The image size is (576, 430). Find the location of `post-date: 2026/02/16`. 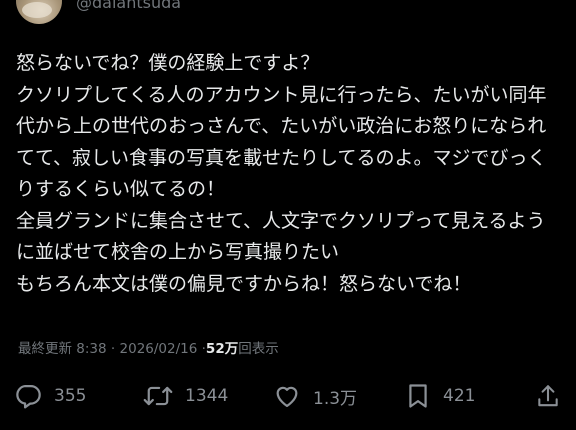

post-date: 2026/02/16 is located at coordinates (159, 349).